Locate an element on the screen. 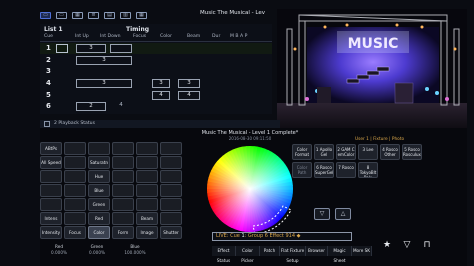 This screenshot has width=474, height=266. grid-alt-icon: ▦ is located at coordinates (141, 15).